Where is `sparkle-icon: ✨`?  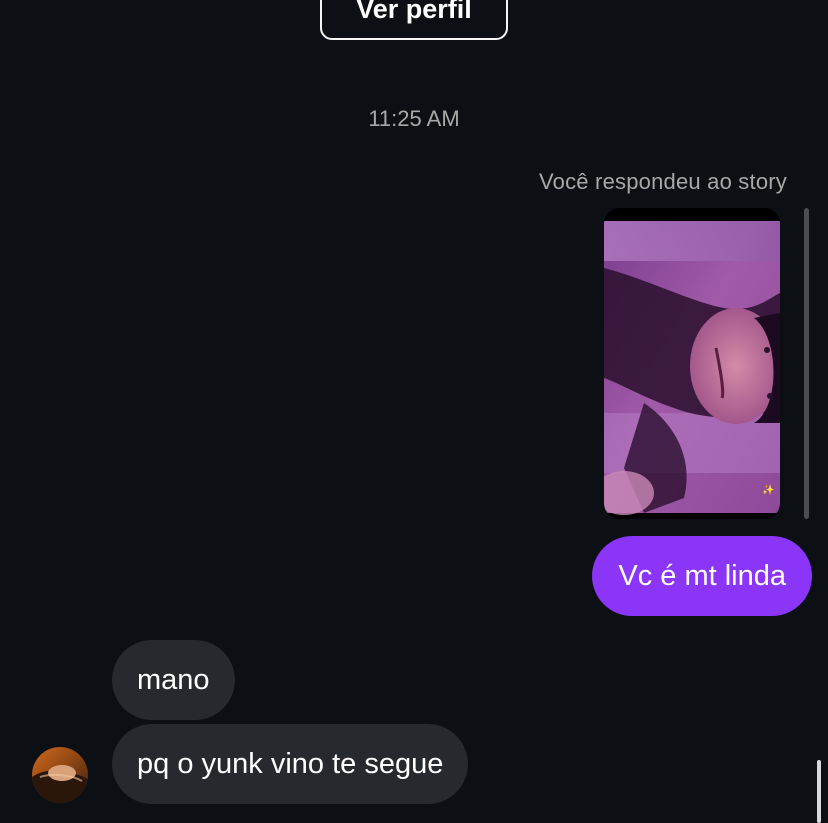 sparkle-icon: ✨ is located at coordinates (768, 490).